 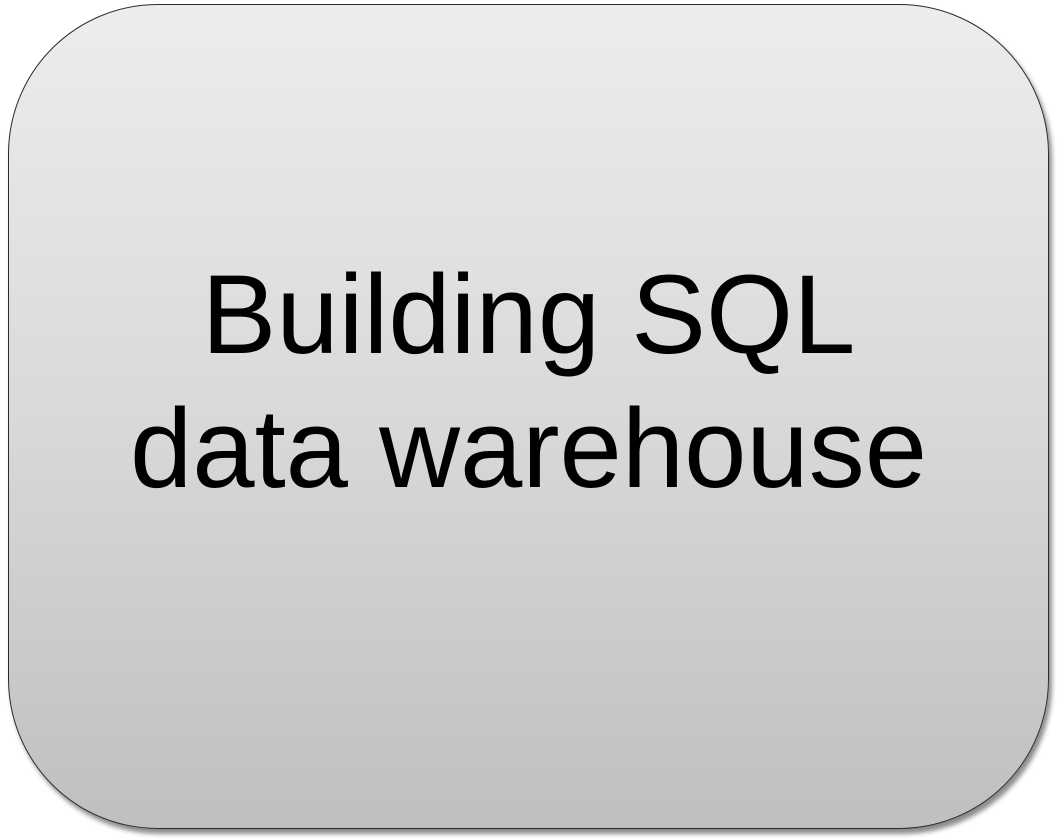 What do you see at coordinates (528, 314) in the screenshot?
I see `label-line-1: Building SQL` at bounding box center [528, 314].